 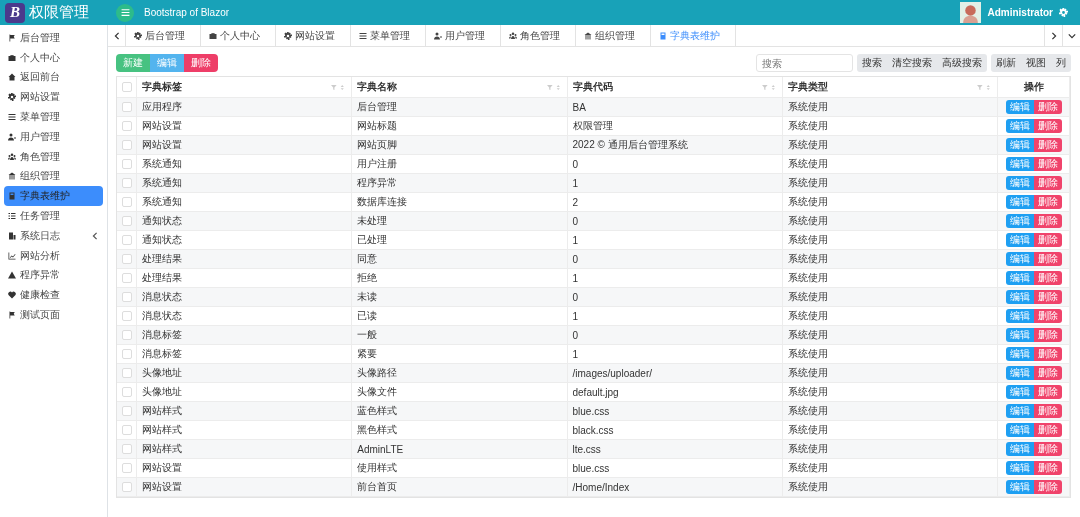 I want to click on sidebar-item: 返回前台, so click(x=53, y=77).